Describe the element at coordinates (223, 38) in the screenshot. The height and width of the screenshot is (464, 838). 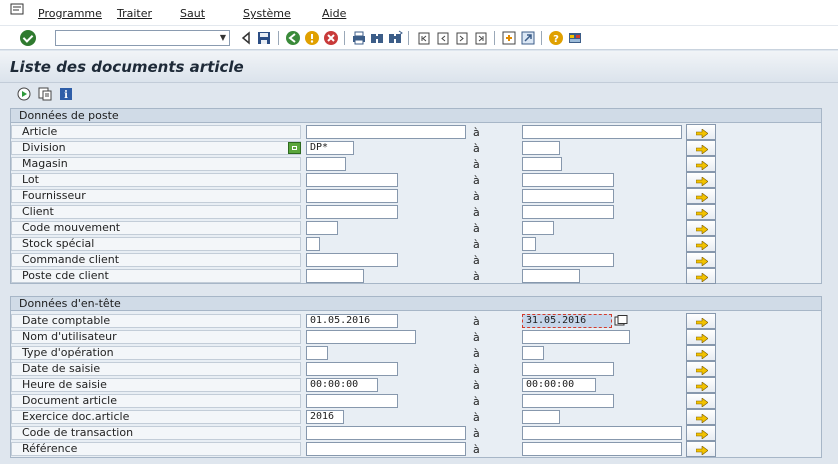
I see `chevron-down-icon: ▼` at that location.